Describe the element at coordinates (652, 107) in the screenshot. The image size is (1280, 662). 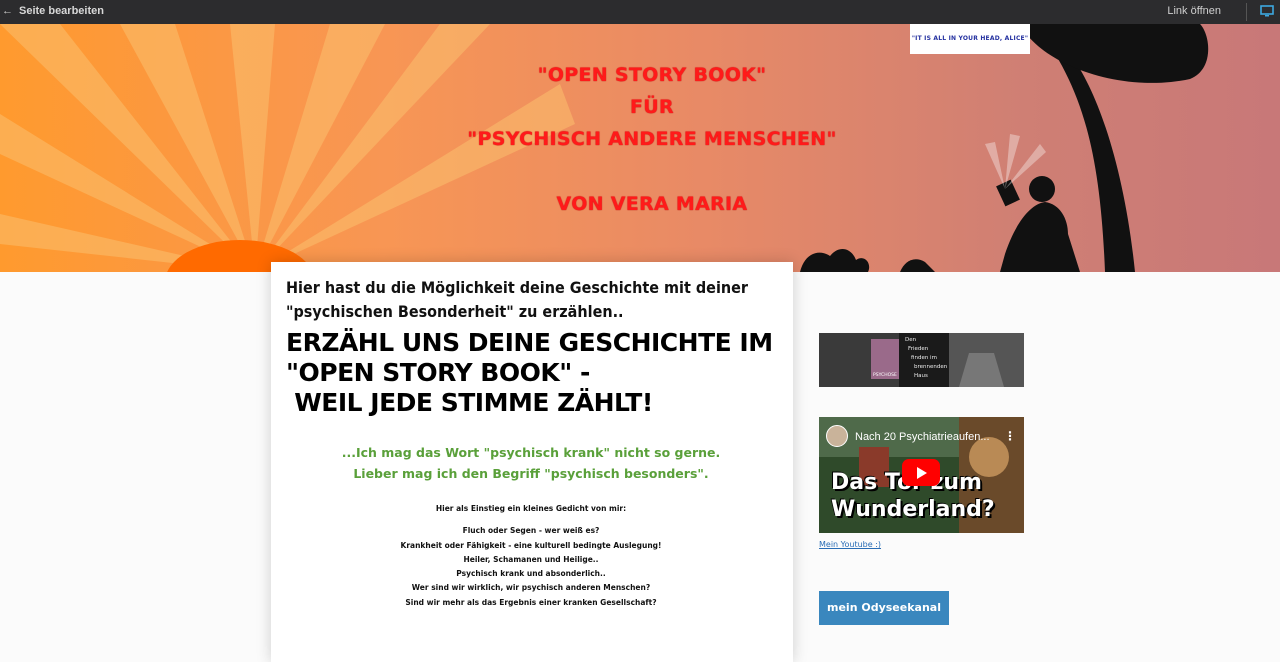
I see `hero-title-line-2: FÜR` at that location.